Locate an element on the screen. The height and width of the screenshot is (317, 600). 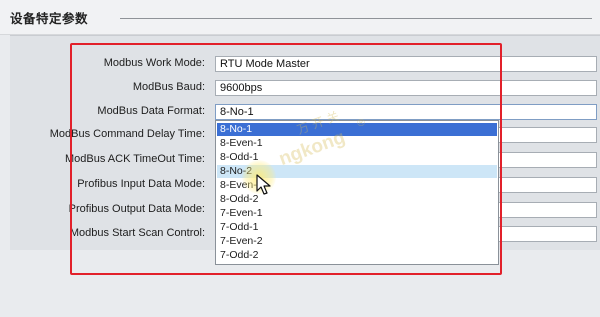
header-divider is located at coordinates (356, 18).